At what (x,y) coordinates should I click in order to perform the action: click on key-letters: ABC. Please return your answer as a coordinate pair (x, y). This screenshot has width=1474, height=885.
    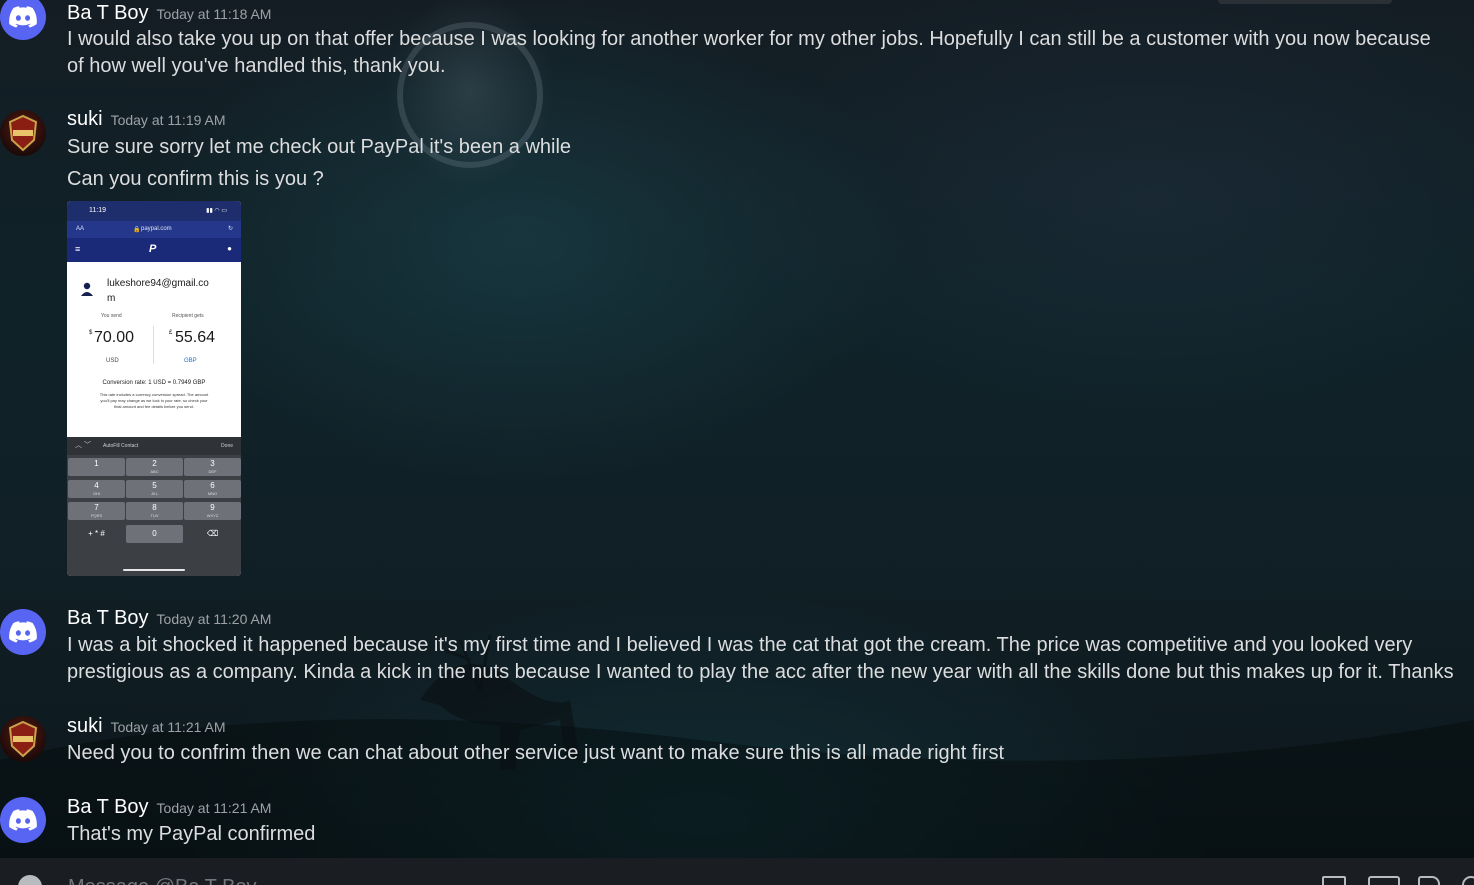
    Looking at the image, I should click on (154, 471).